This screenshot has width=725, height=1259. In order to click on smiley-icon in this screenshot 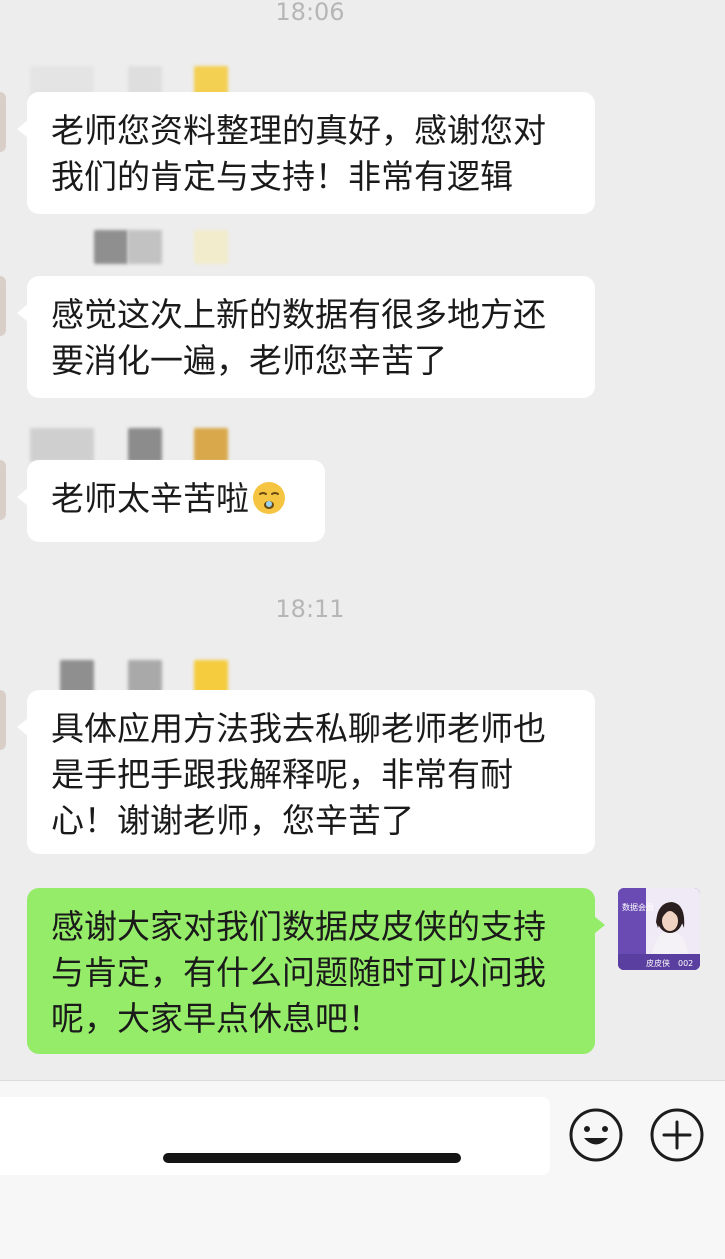, I will do `click(596, 1135)`.